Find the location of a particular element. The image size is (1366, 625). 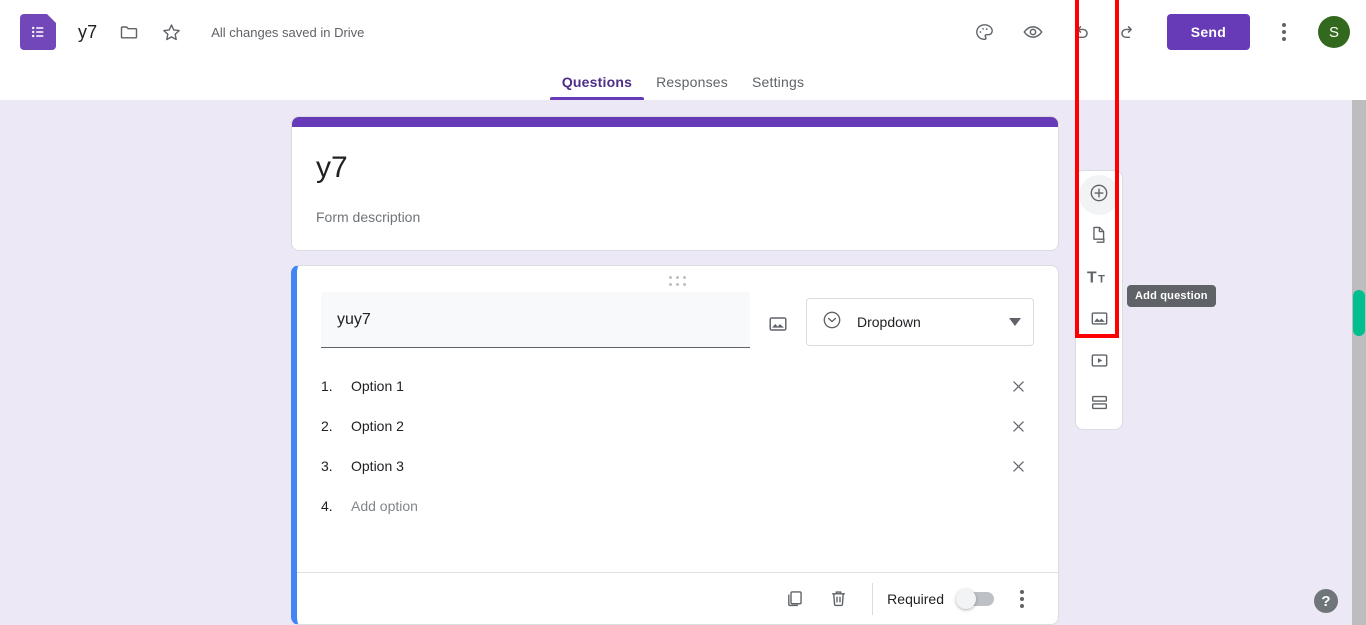

add-question-button is located at coordinates (1099, 195).